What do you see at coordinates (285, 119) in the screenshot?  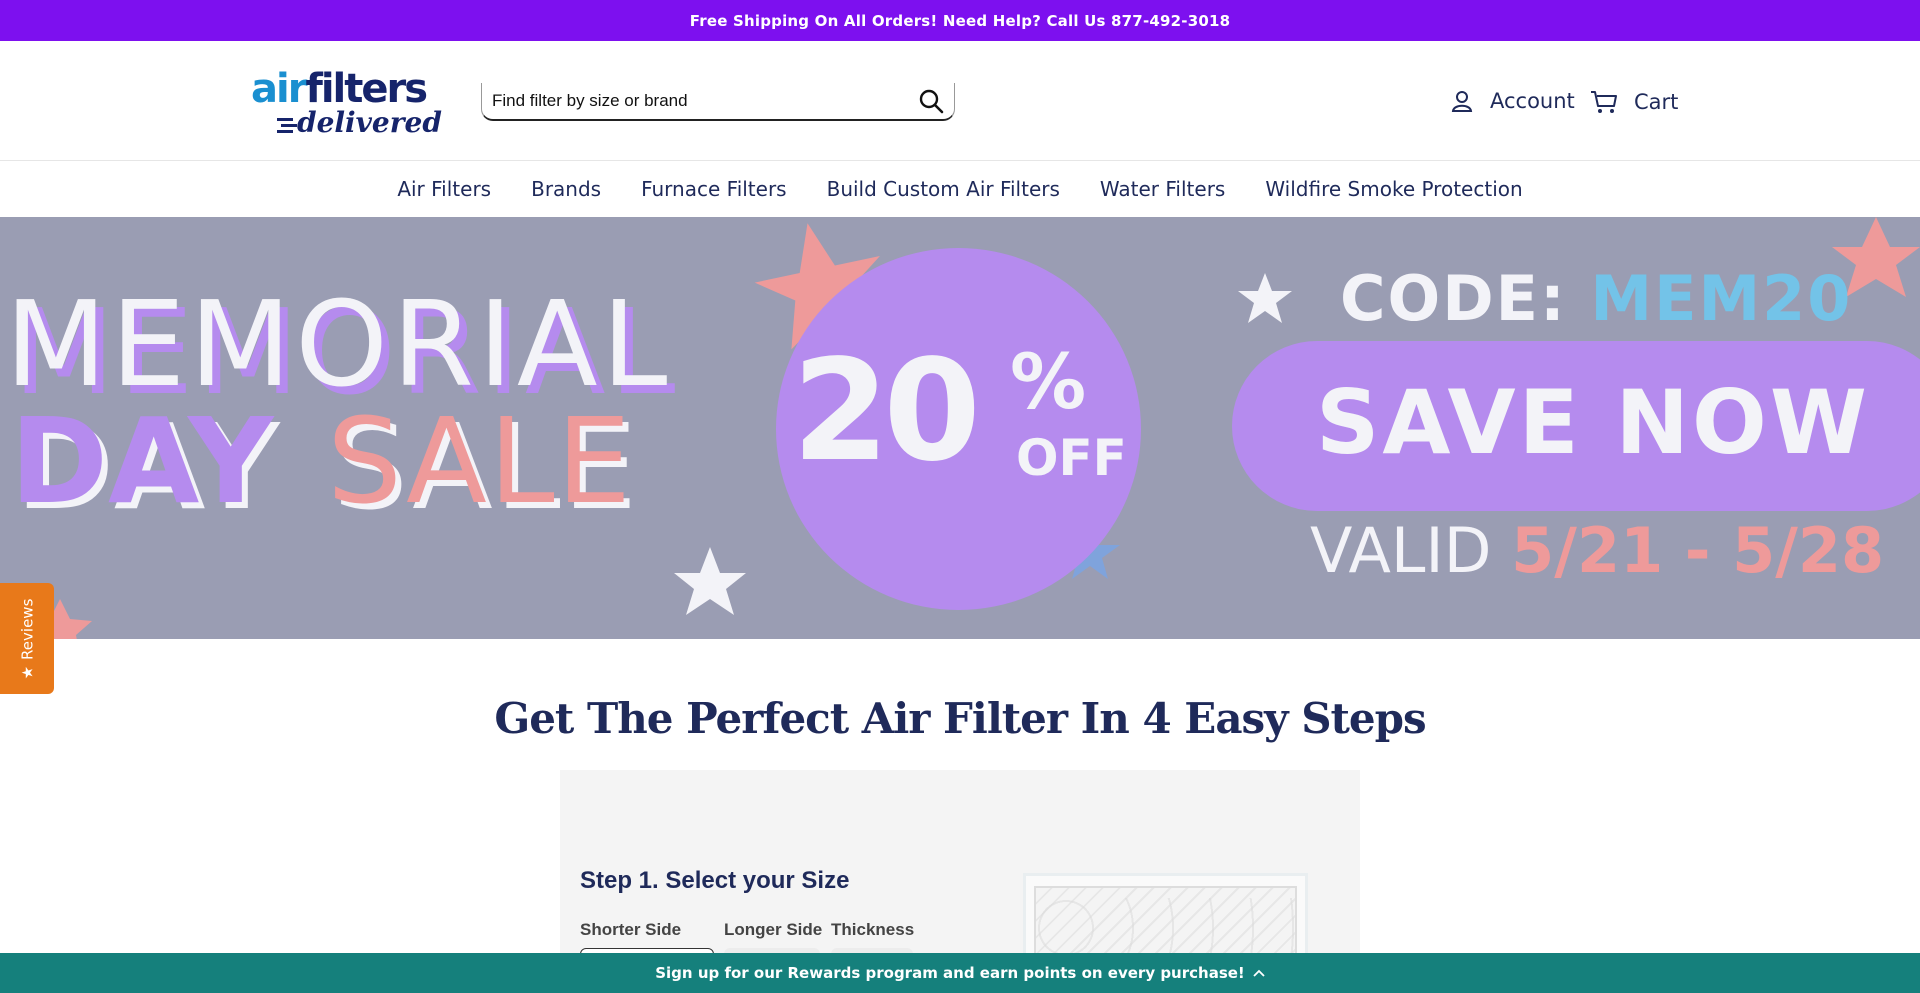 I see `speed-lines-icon` at bounding box center [285, 119].